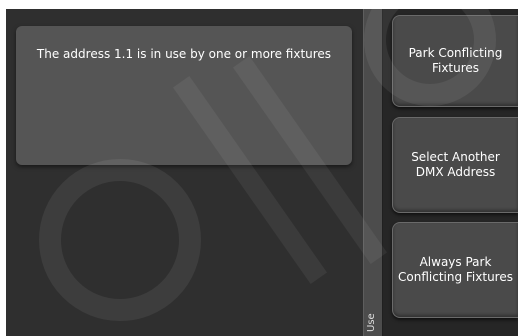  What do you see at coordinates (371, 322) in the screenshot?
I see `side-strip-label: Use` at bounding box center [371, 322].